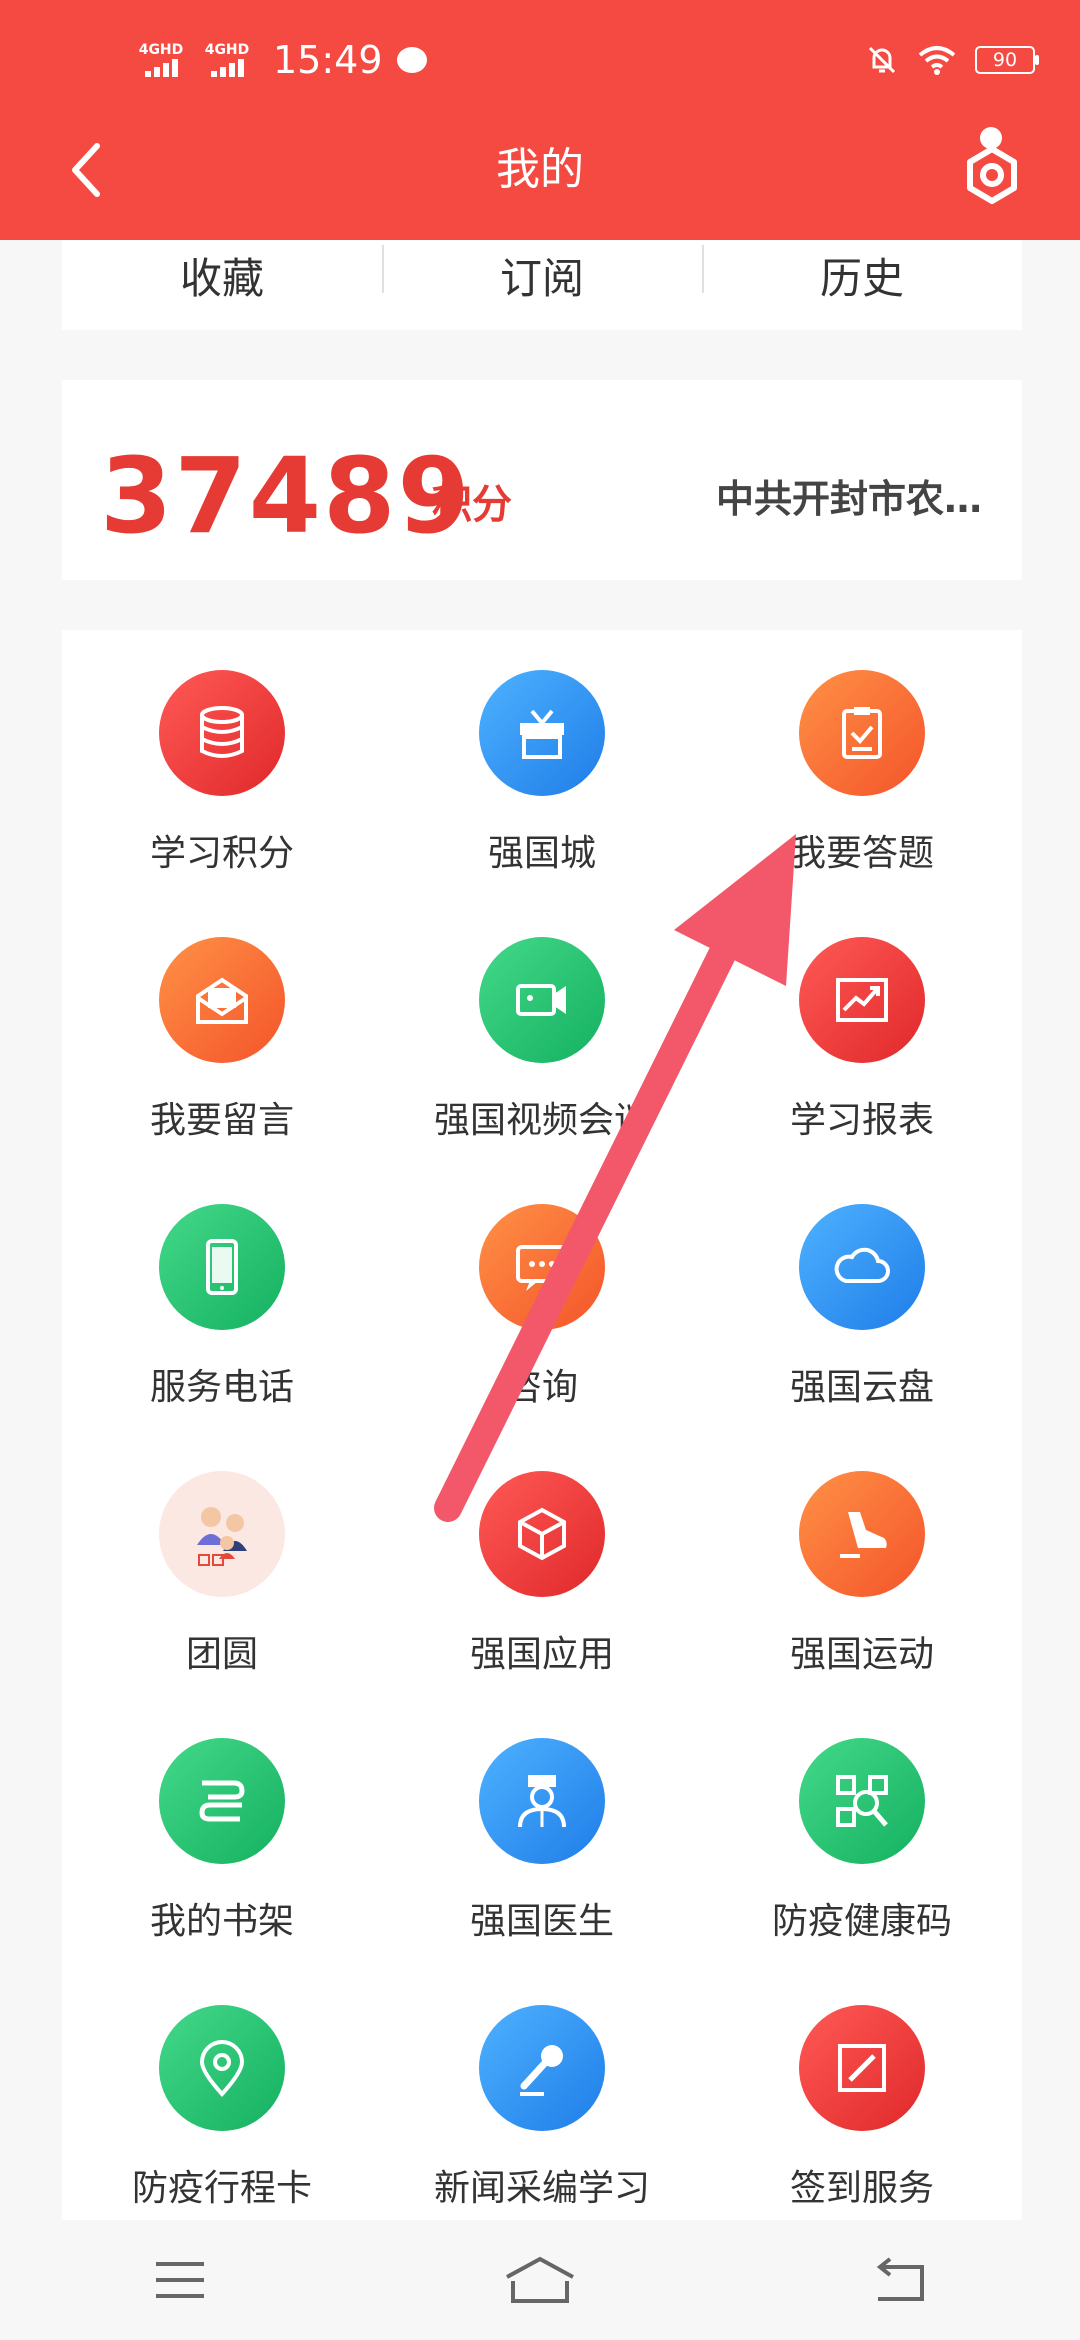 This screenshot has width=1080, height=2340. I want to click on grid-item-label: 强国城, so click(541, 853).